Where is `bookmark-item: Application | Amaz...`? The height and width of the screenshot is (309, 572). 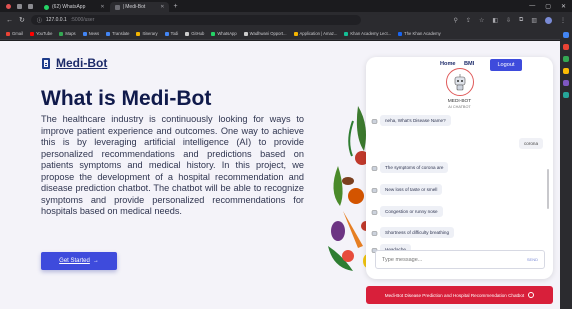
bookmark-item: Application | Amaz... is located at coordinates (315, 33).